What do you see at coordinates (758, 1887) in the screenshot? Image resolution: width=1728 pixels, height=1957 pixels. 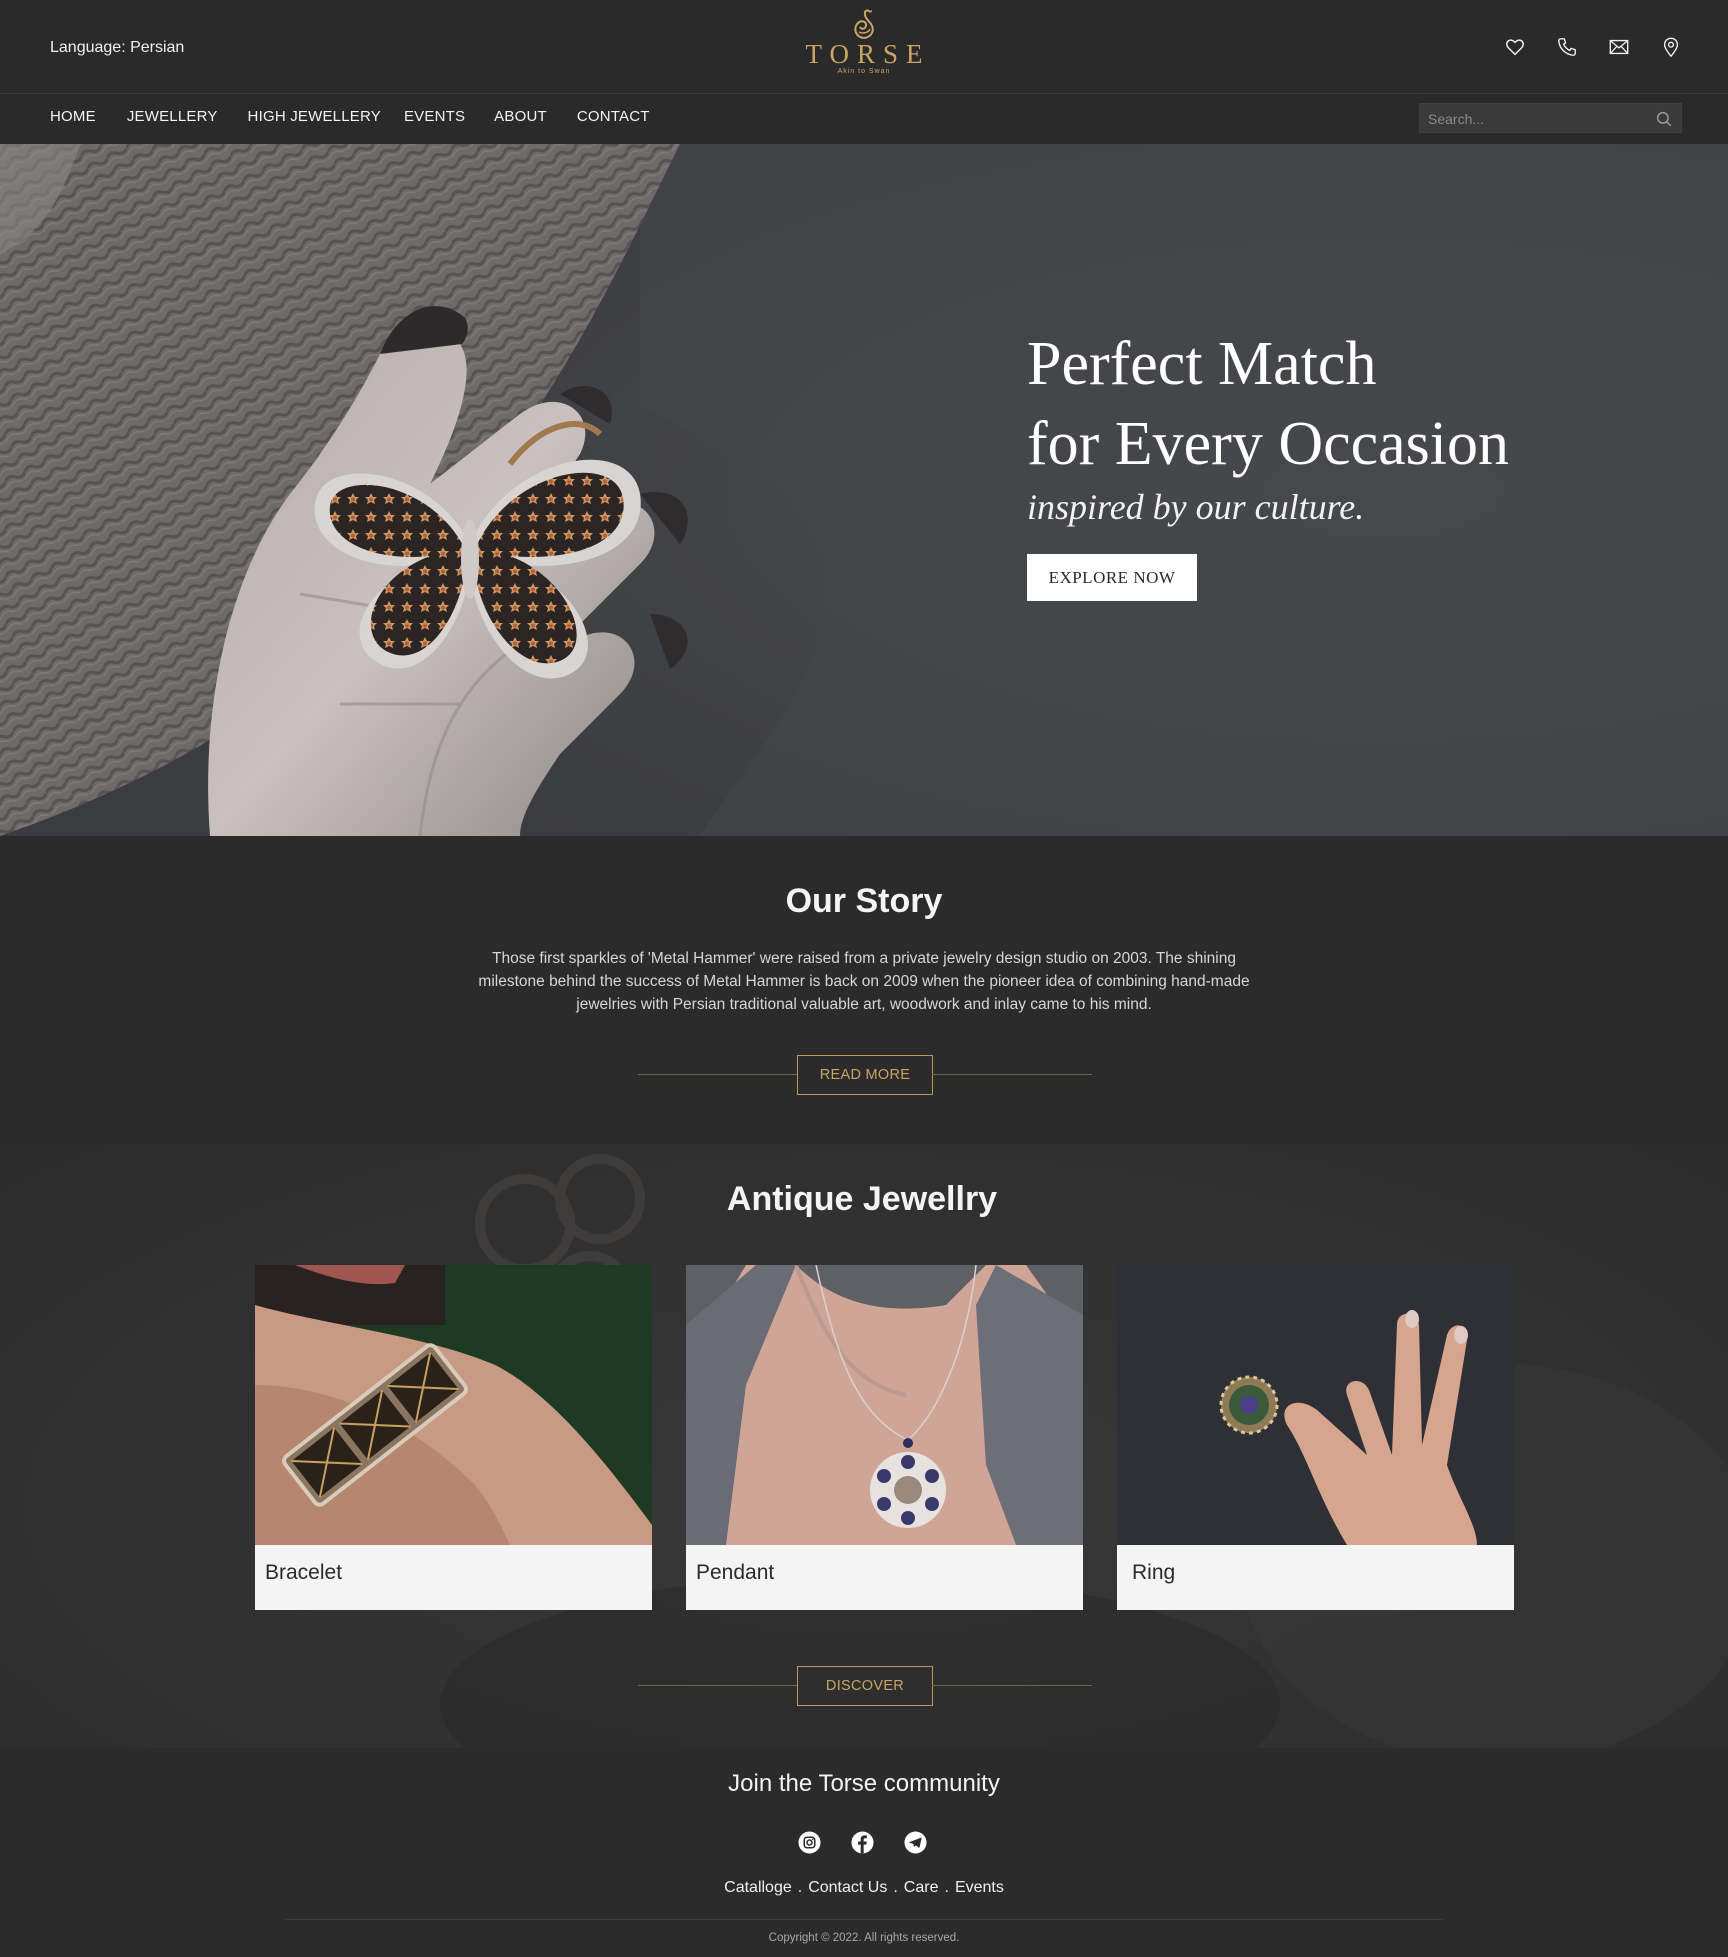 I see `footer-link-catalogue: Catalloge` at bounding box center [758, 1887].